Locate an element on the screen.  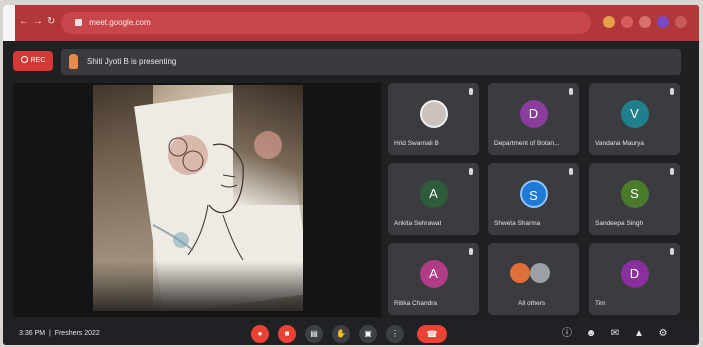
participant-name: Shweta Sharma is located at coordinates (517, 223).